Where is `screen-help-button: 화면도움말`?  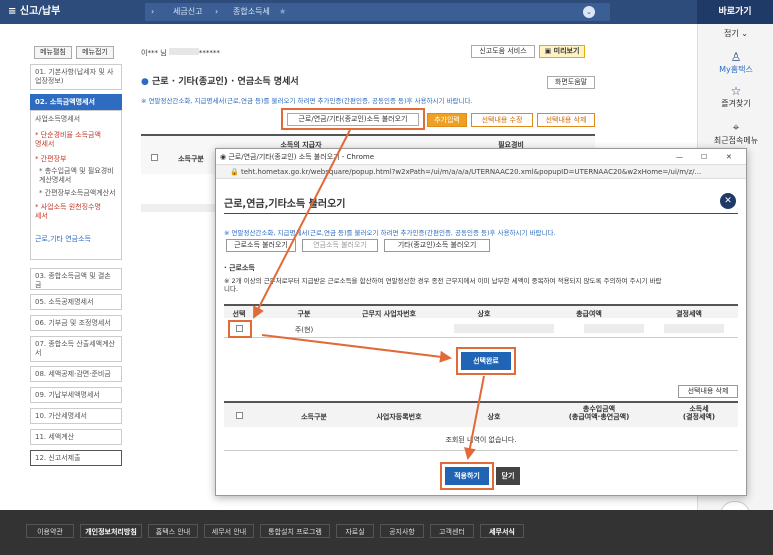 screen-help-button: 화면도움말 is located at coordinates (571, 82).